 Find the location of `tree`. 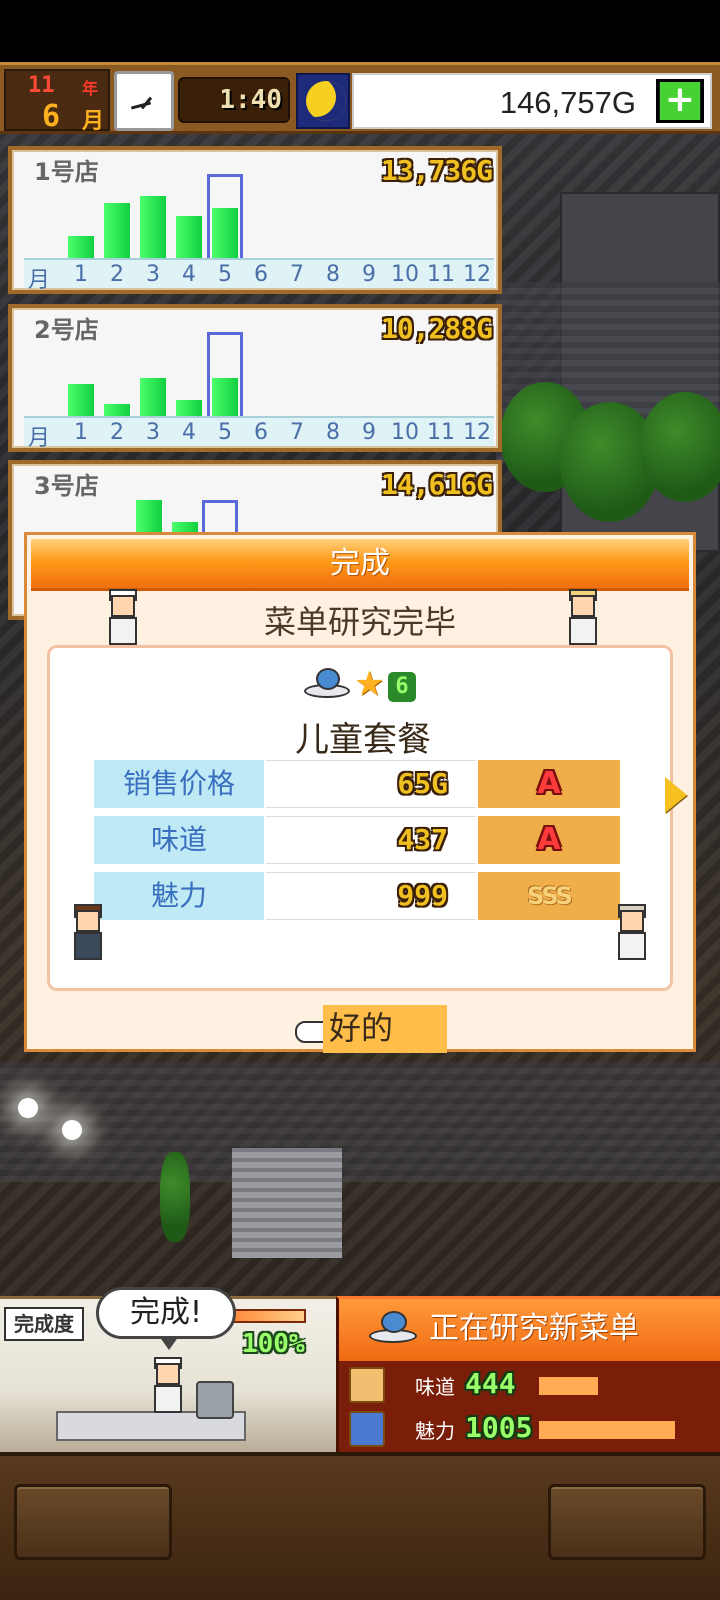

tree is located at coordinates (680, 447).